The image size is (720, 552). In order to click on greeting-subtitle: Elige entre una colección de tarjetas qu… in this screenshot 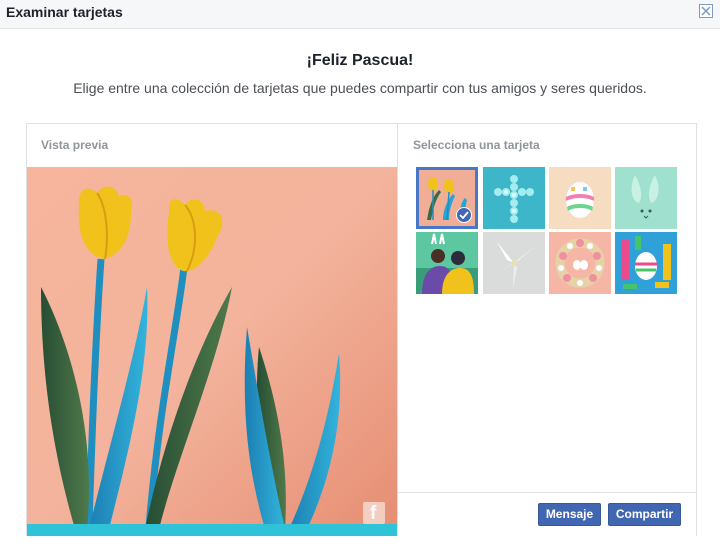, I will do `click(360, 88)`.